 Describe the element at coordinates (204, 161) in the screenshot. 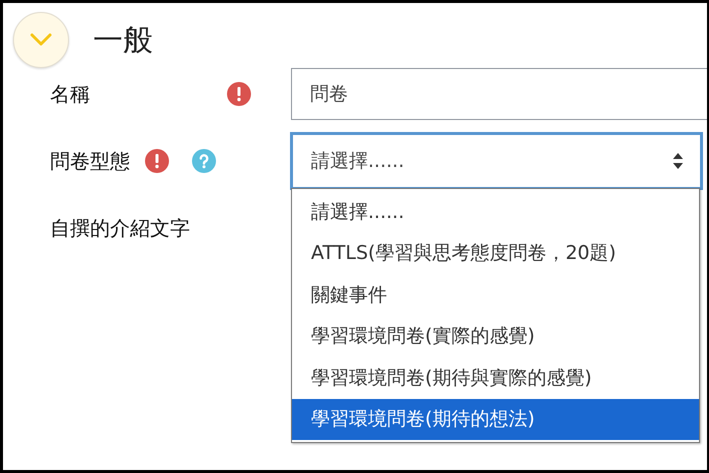

I see `help-icon` at that location.